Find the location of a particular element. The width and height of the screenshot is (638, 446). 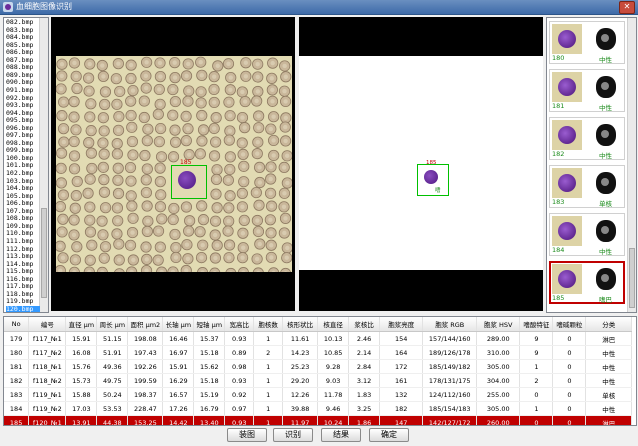

thumbnail-scrollbar is located at coordinates (631, 165).